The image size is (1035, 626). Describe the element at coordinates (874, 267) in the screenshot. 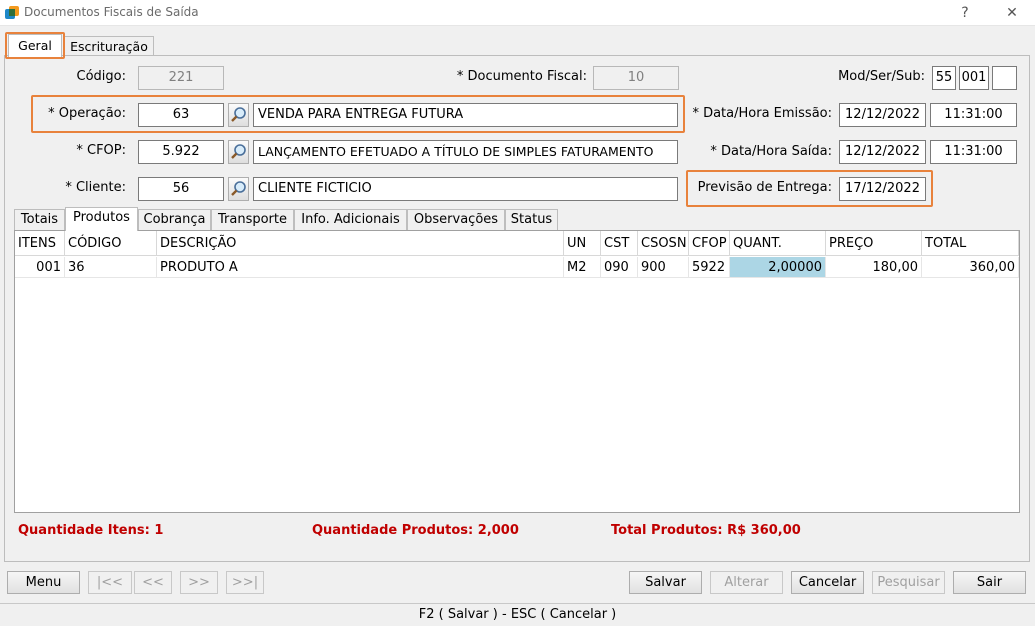

I see `table-row-cell-preco: 180,00` at that location.